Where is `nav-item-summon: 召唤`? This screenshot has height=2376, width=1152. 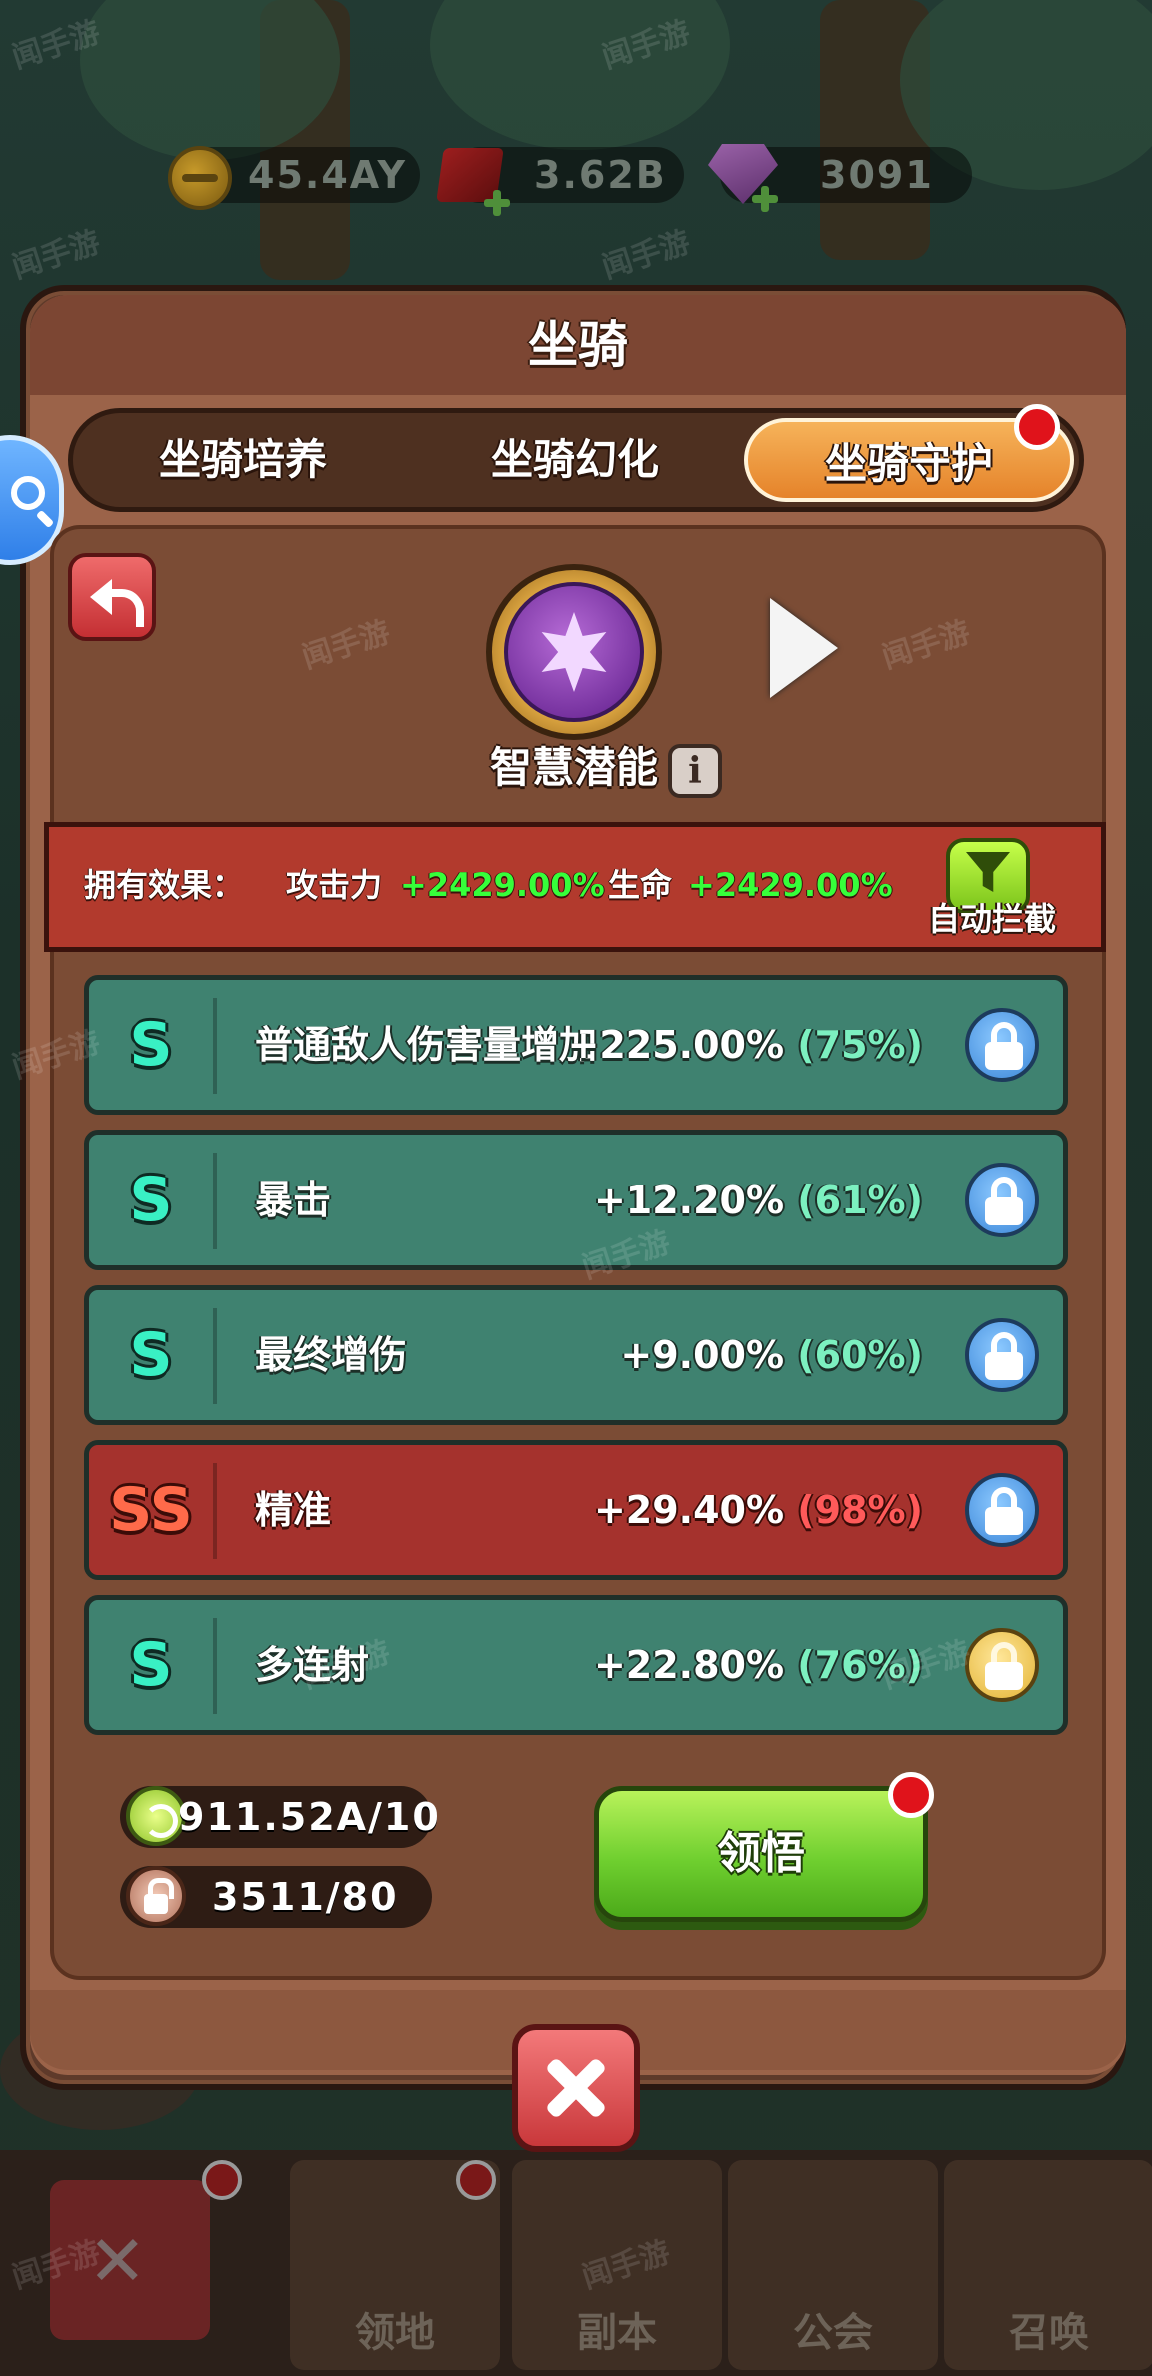 nav-item-summon: 召唤 is located at coordinates (1048, 2265).